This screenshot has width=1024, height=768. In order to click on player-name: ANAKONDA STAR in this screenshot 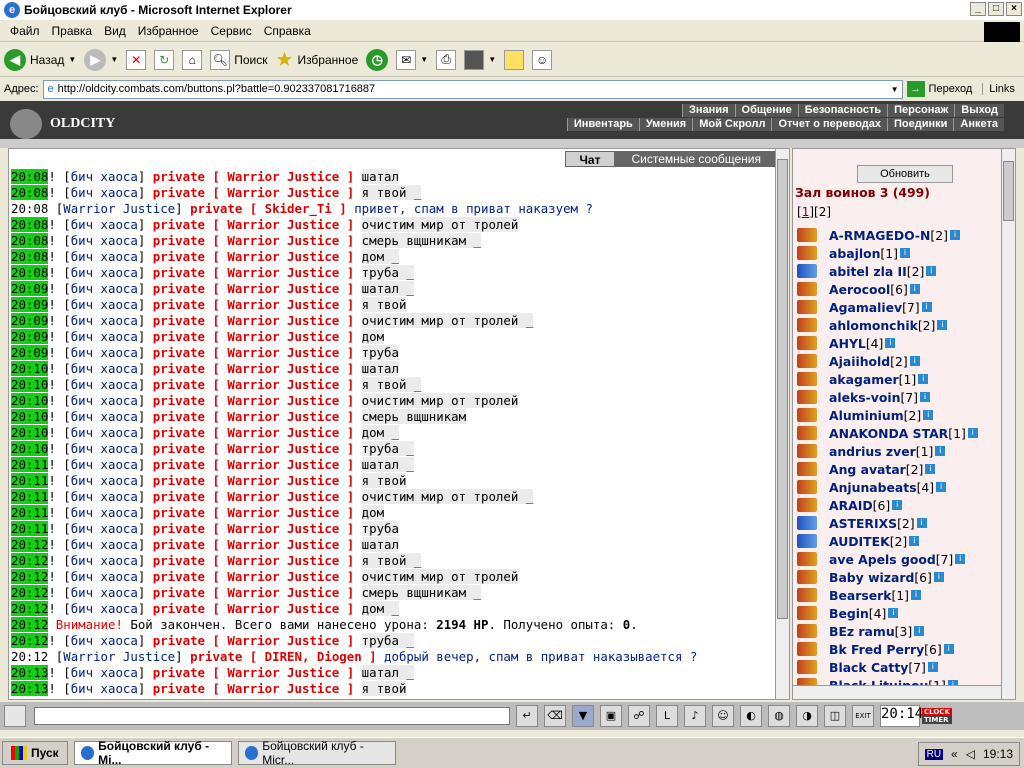, I will do `click(888, 433)`.